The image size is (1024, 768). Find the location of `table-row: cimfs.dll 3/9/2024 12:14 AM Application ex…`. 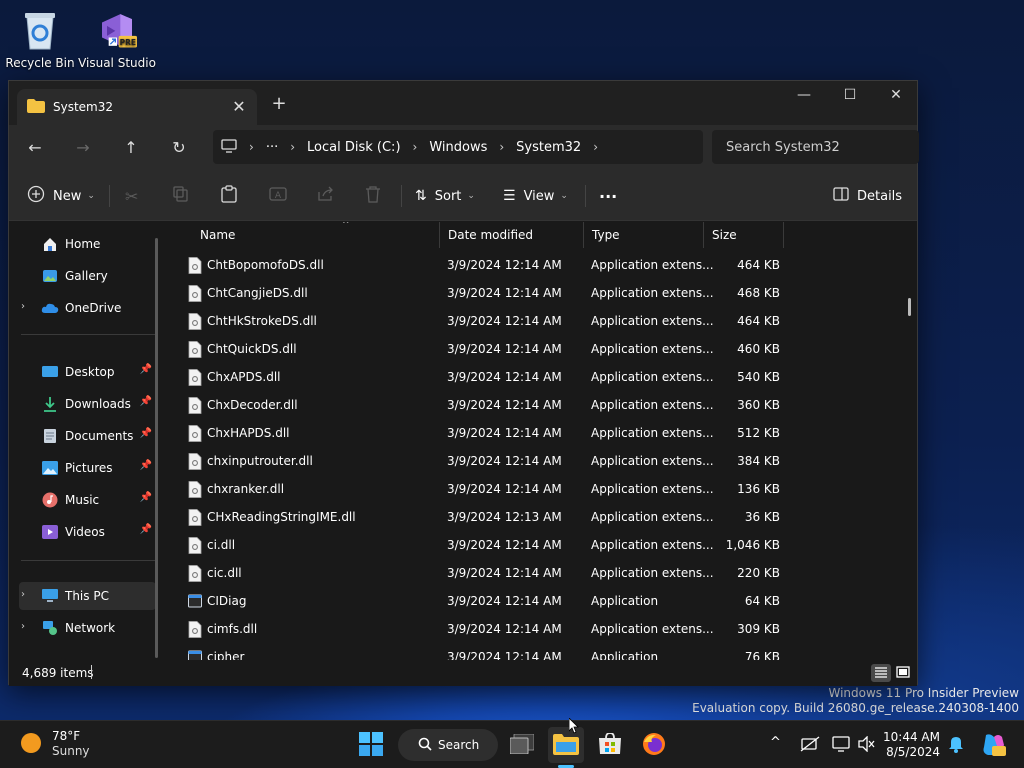

table-row: cimfs.dll 3/9/2024 12:14 AM Application ex… is located at coordinates (476, 630).